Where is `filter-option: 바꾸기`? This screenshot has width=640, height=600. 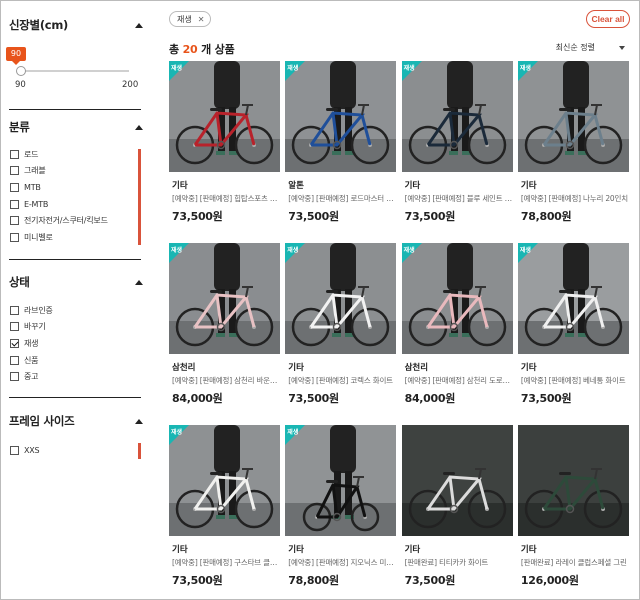
filter-option: 바꾸기 is located at coordinates (28, 327).